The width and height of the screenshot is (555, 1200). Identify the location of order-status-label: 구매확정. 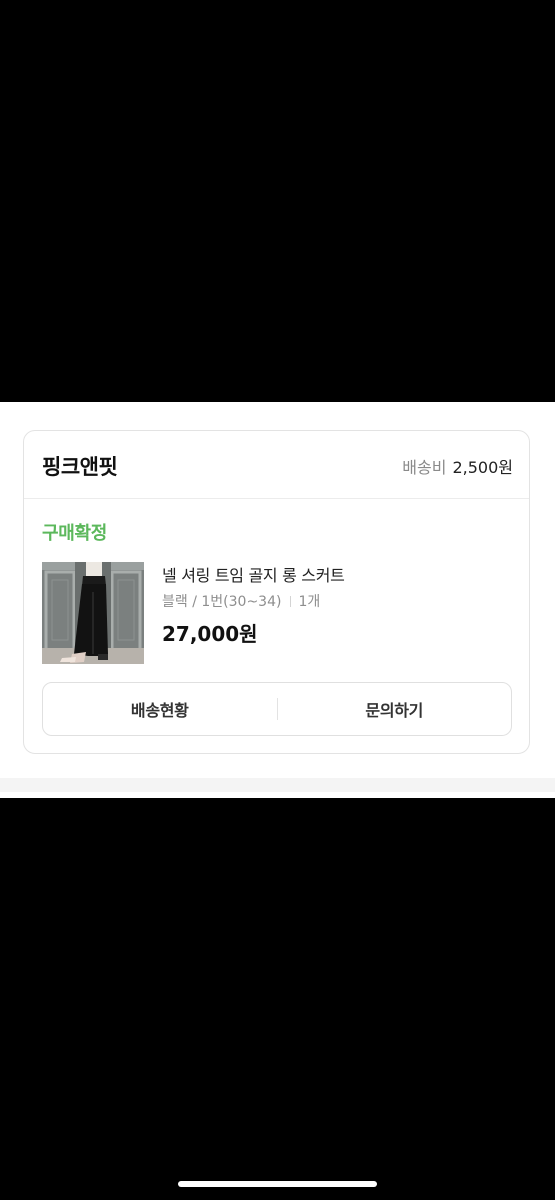
(75, 533).